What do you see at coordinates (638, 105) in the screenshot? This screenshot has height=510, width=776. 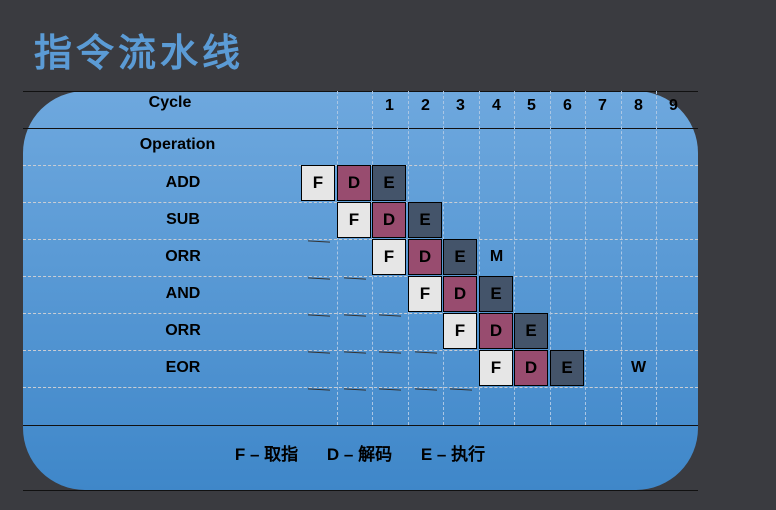 I see `cycle-number: 8` at bounding box center [638, 105].